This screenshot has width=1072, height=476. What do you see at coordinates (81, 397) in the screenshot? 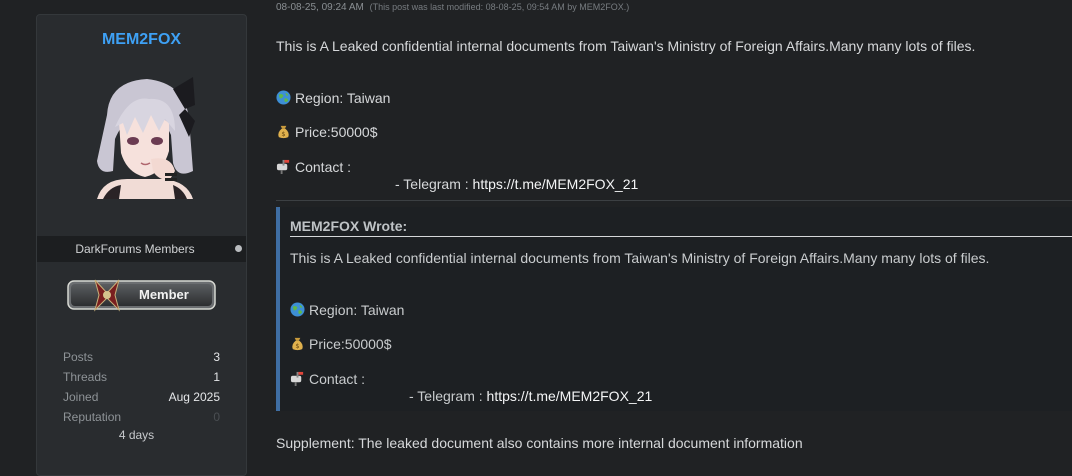
I see `stat-key: Joined` at bounding box center [81, 397].